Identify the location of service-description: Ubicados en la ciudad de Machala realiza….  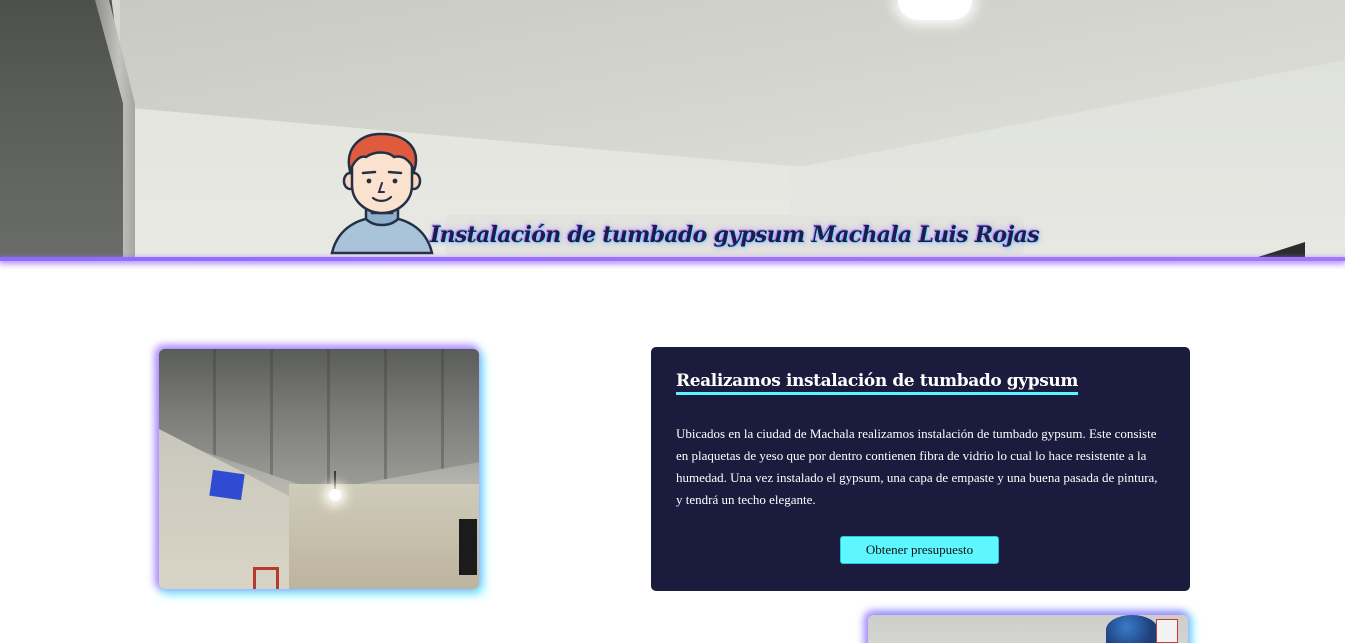
(917, 466).